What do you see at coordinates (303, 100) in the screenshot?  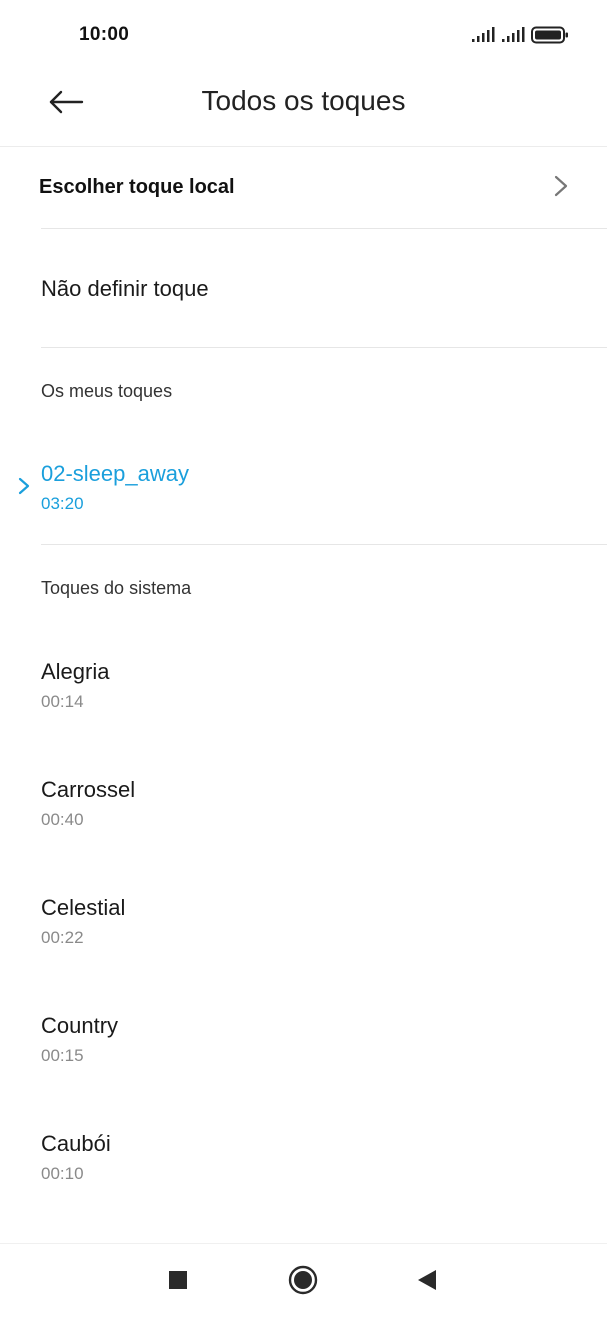 I see `page-title: Todos os toques` at bounding box center [303, 100].